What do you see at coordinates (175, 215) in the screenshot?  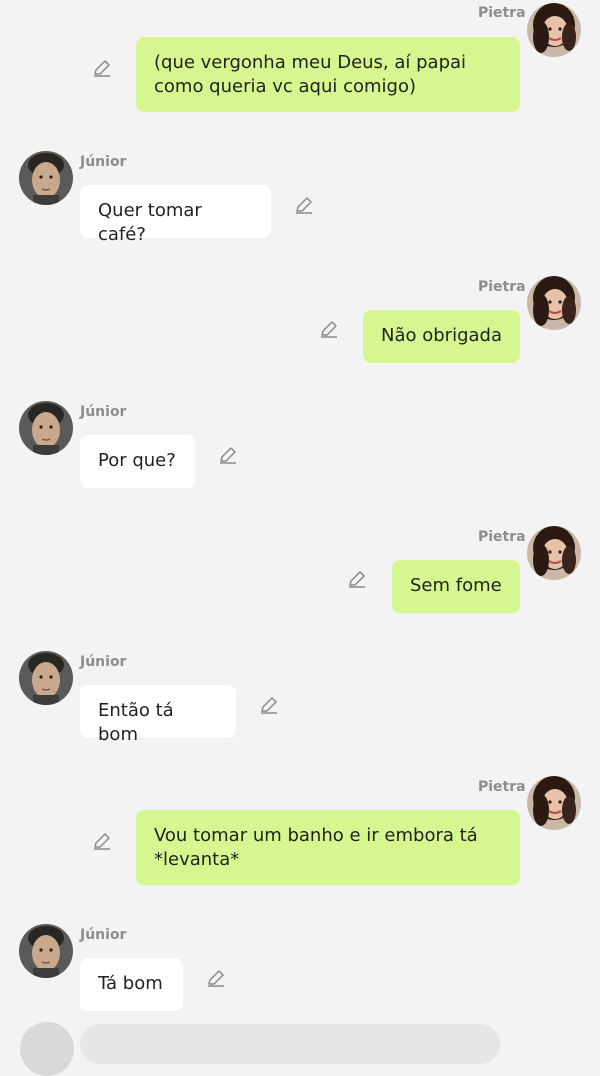 I see `message-bubble: Quer tomar café?` at bounding box center [175, 215].